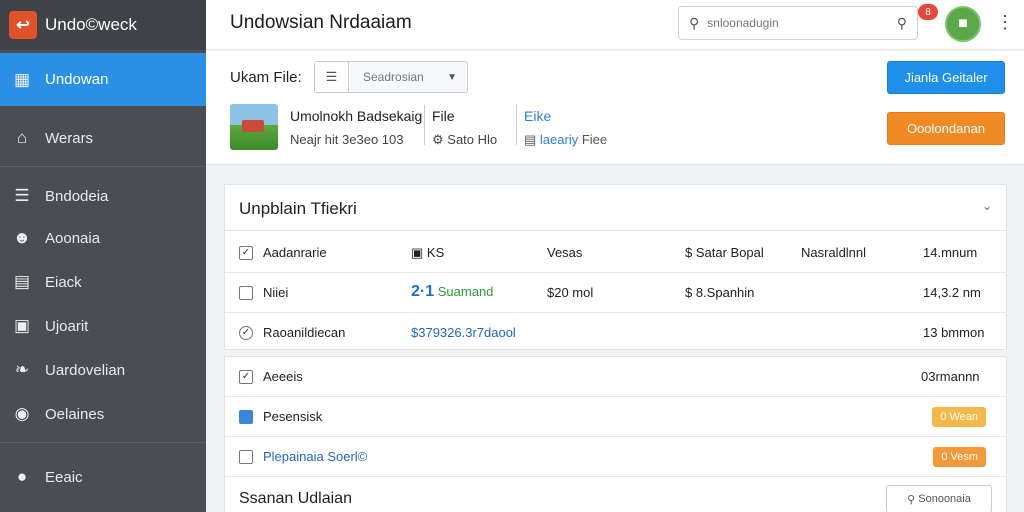 The image size is (1024, 512). I want to click on list-icon: ☰, so click(22, 195).